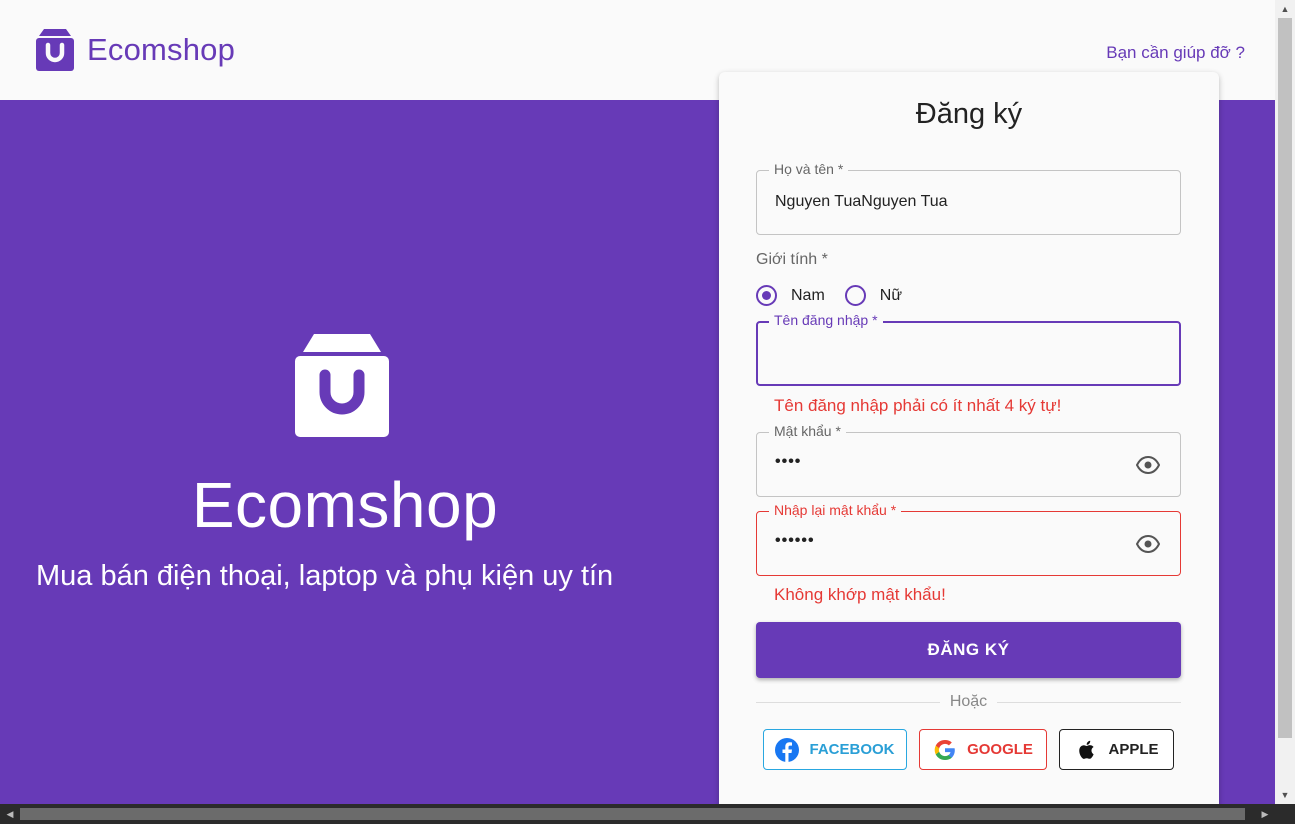  What do you see at coordinates (918, 405) in the screenshot?
I see `username-error: Tên đăng nhập phải có ít nhất 4 ký tự!` at bounding box center [918, 405].